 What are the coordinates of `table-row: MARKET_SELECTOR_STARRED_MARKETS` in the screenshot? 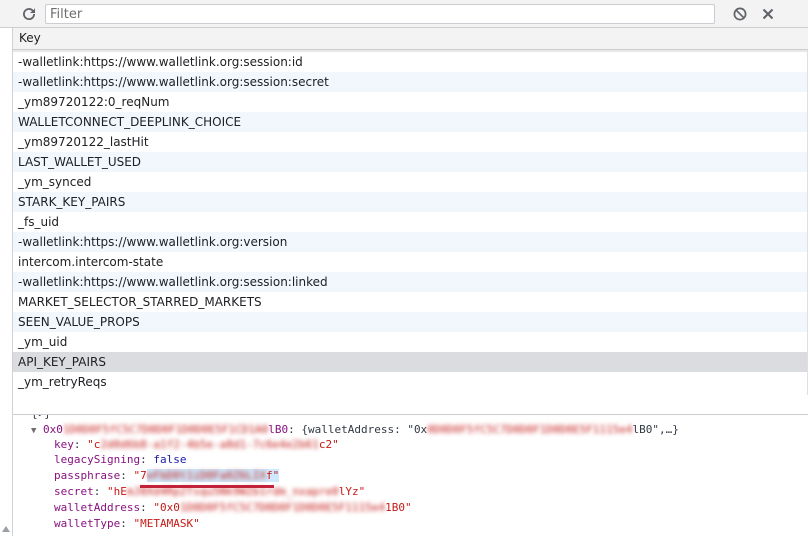 It's located at (410, 302).